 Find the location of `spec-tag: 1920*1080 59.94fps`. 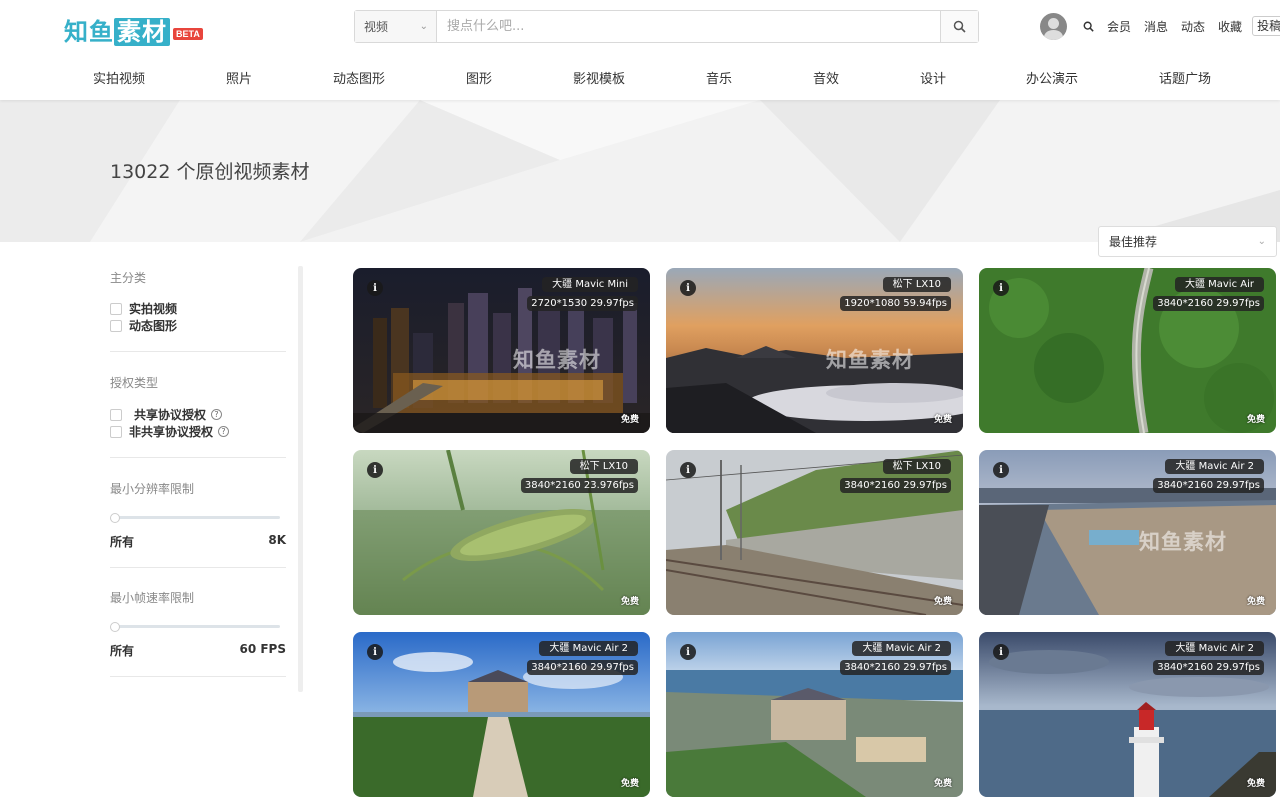

spec-tag: 1920*1080 59.94fps is located at coordinates (895, 303).